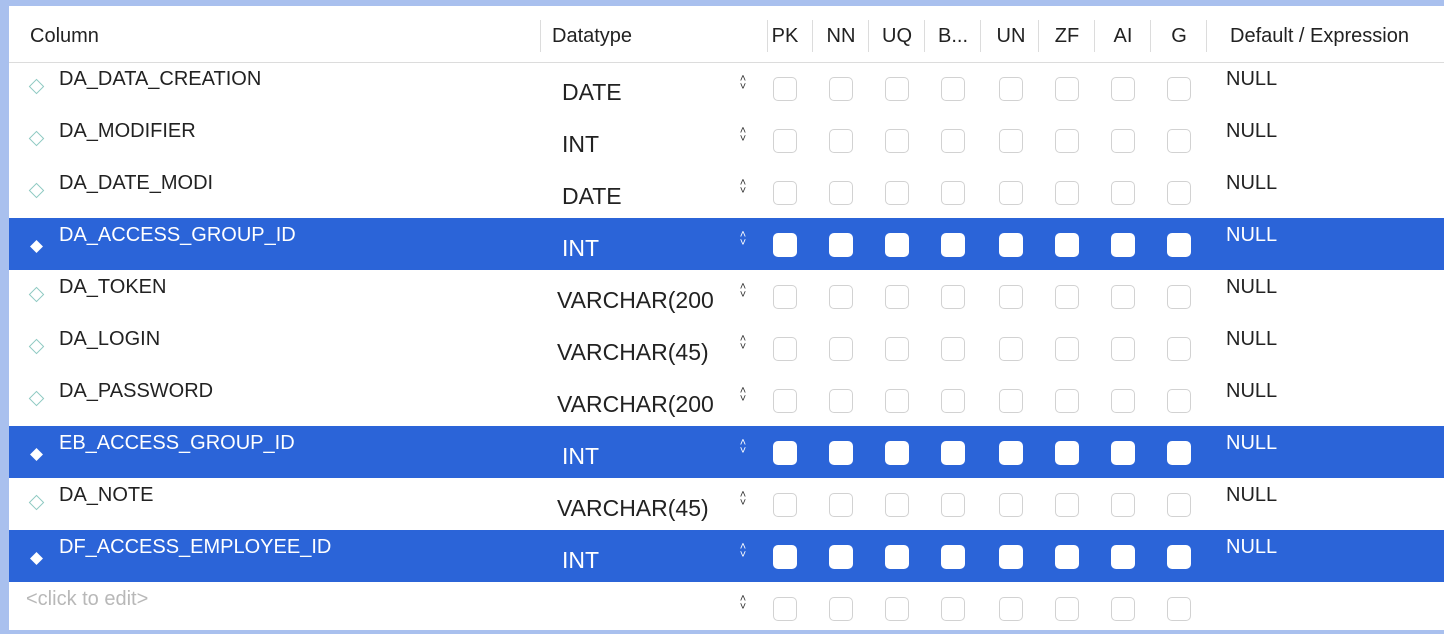 Image resolution: width=1444 pixels, height=634 pixels. What do you see at coordinates (1067, 34) in the screenshot?
I see `header-flag-zf: ZF` at bounding box center [1067, 34].